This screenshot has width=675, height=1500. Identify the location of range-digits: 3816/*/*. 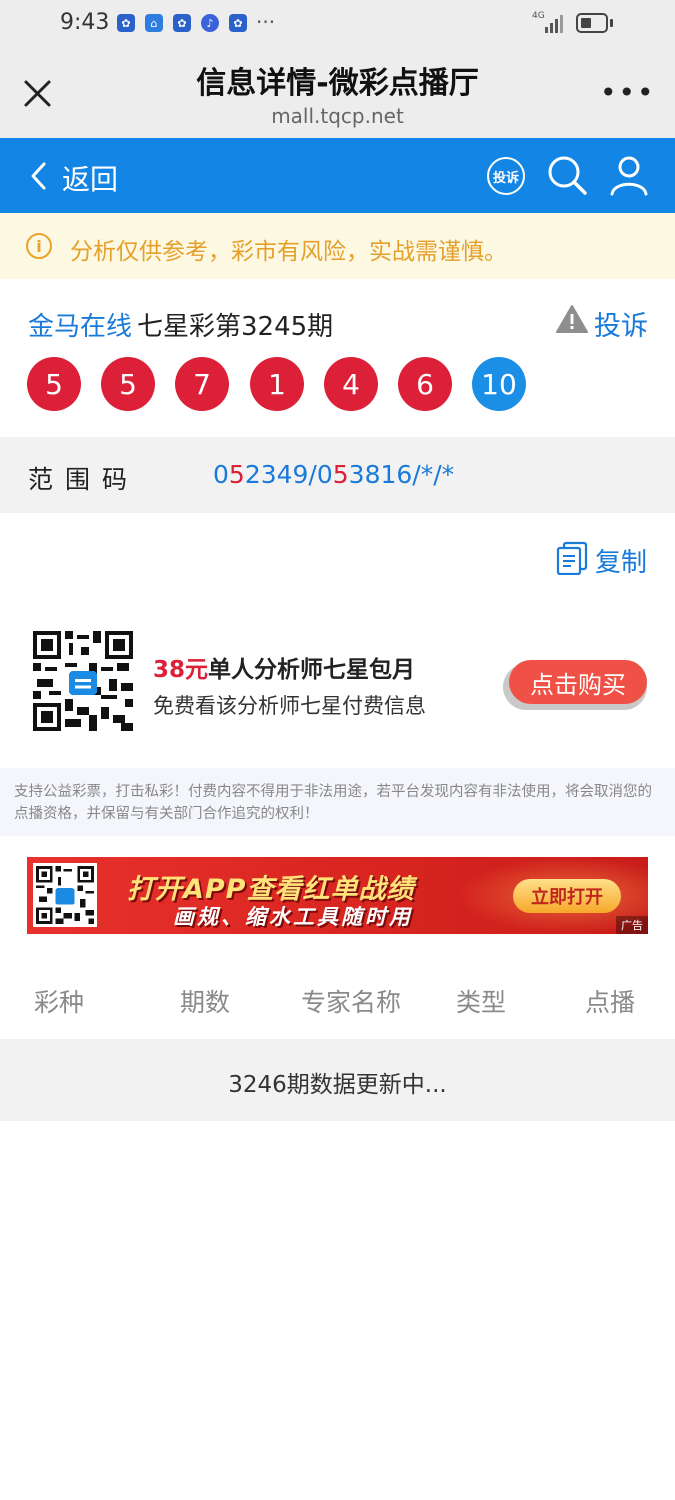
(401, 474).